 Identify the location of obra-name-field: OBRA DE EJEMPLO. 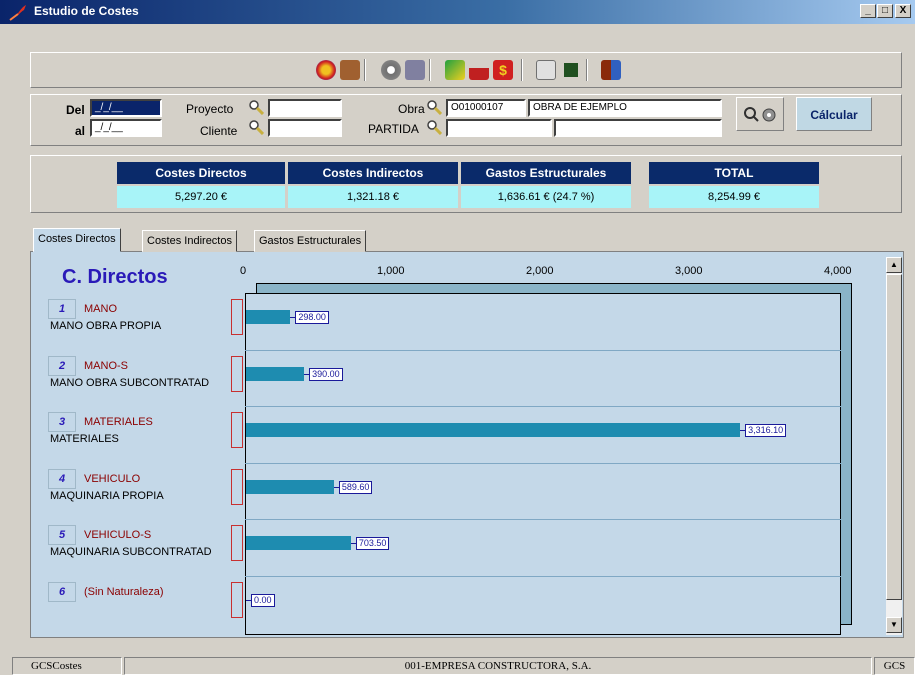
(625, 108).